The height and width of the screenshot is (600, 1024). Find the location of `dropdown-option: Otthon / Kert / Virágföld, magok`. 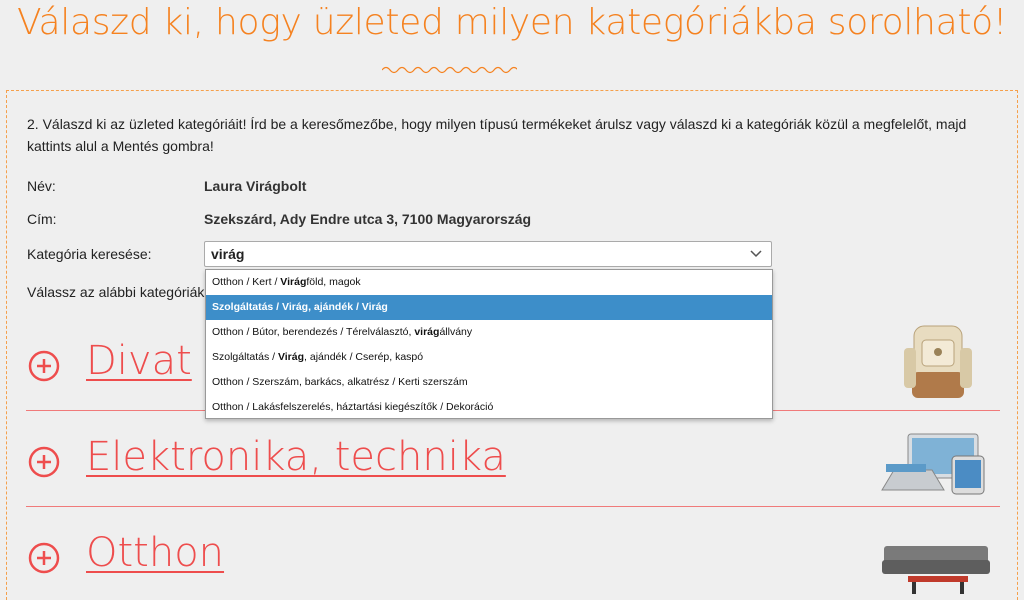

dropdown-option: Otthon / Kert / Virágföld, magok is located at coordinates (489, 282).